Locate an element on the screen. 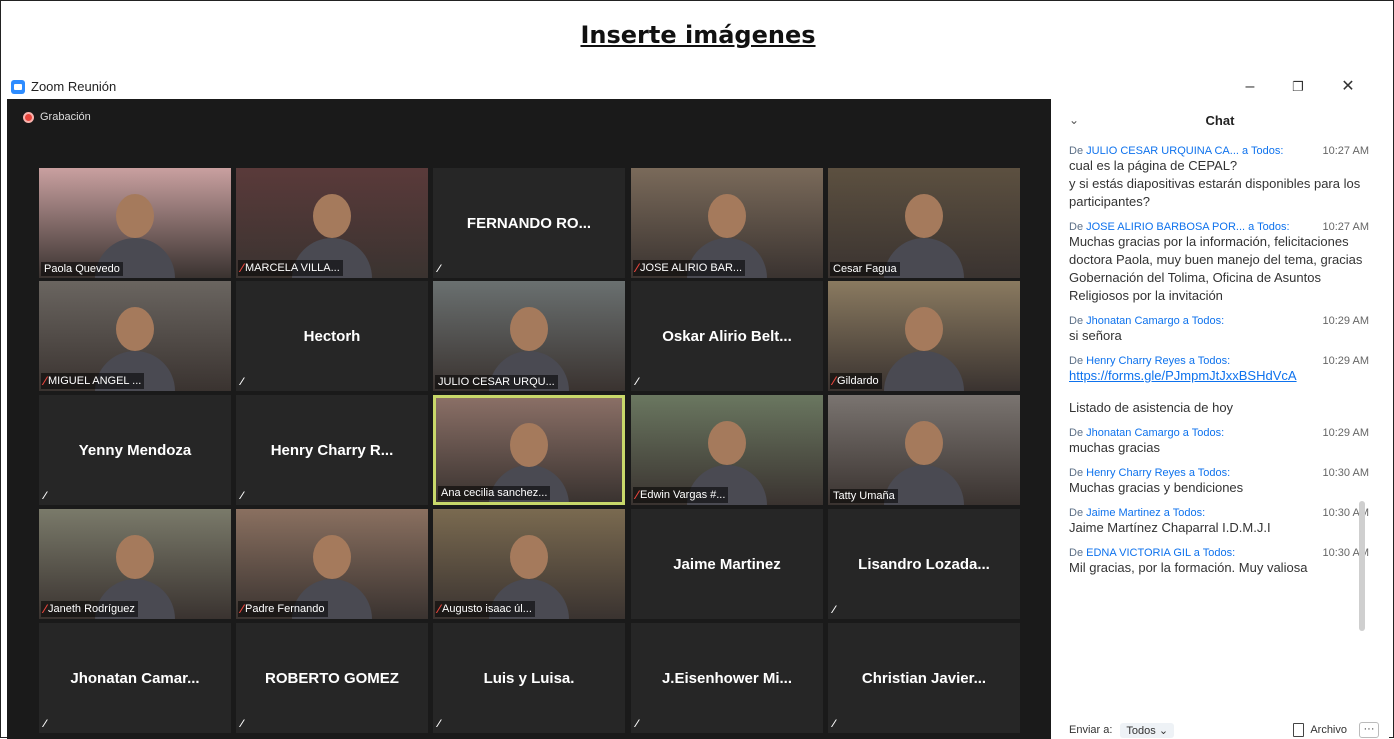 This screenshot has height=739, width=1394. recording-indicator: Grabación is located at coordinates (57, 117).